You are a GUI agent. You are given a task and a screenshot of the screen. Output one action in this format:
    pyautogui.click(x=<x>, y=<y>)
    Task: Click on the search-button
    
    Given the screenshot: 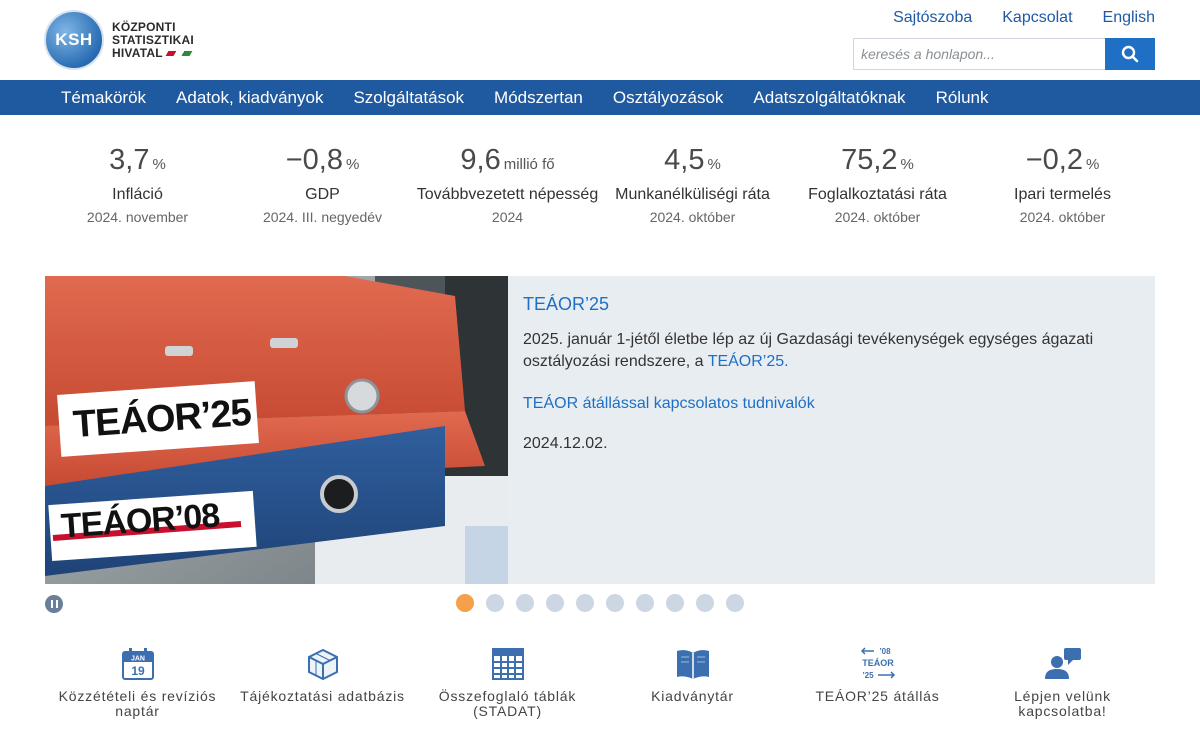 What is the action you would take?
    pyautogui.click(x=1130, y=54)
    